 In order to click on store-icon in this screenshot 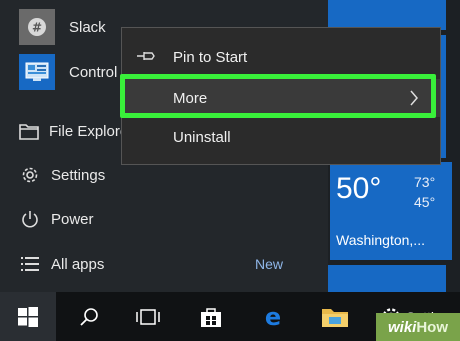, I will do `click(211, 317)`.